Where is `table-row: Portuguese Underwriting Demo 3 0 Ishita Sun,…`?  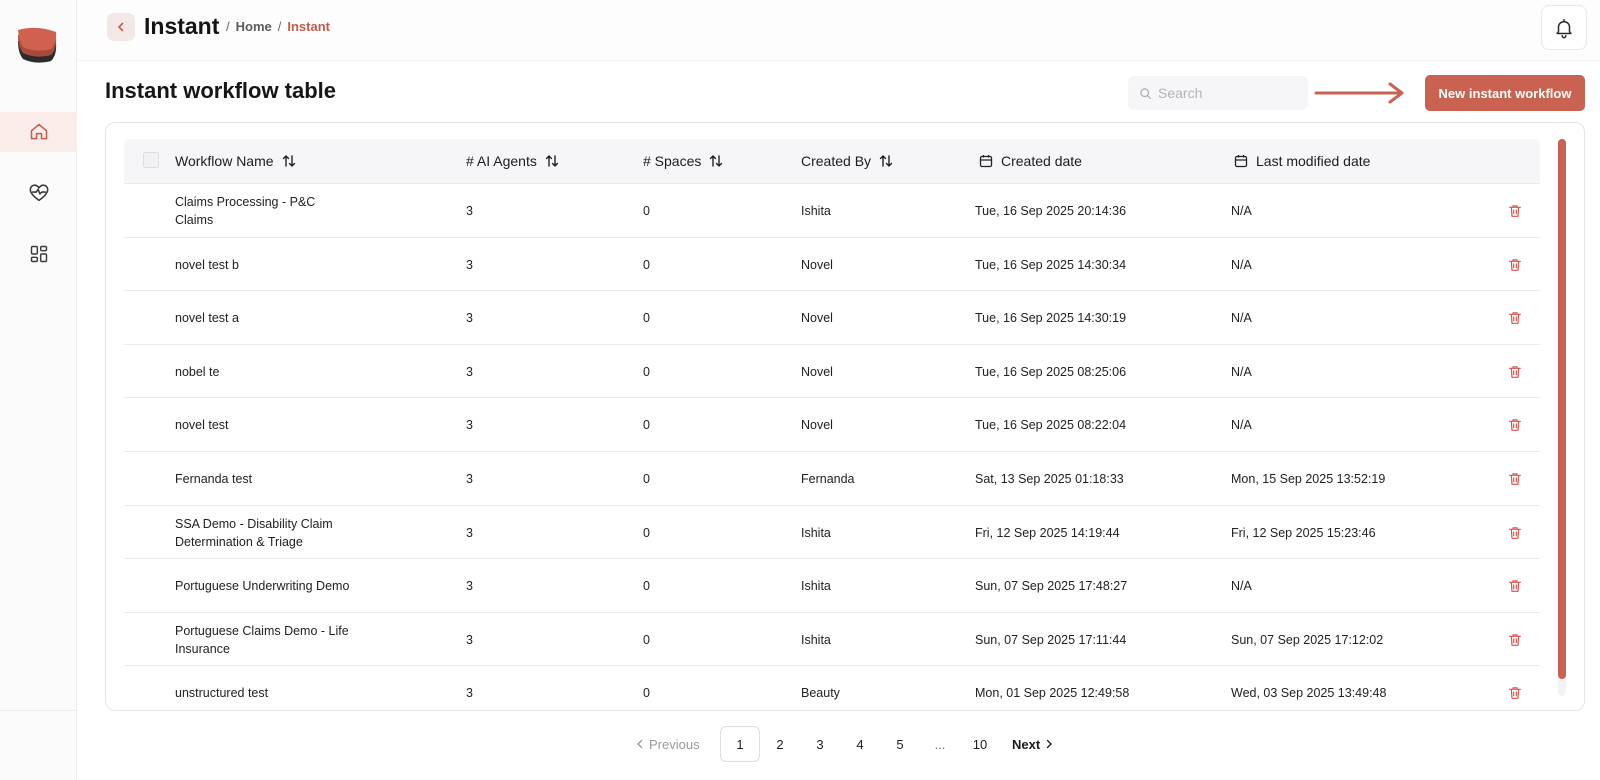 table-row: Portuguese Underwriting Demo 3 0 Ishita Sun,… is located at coordinates (832, 585).